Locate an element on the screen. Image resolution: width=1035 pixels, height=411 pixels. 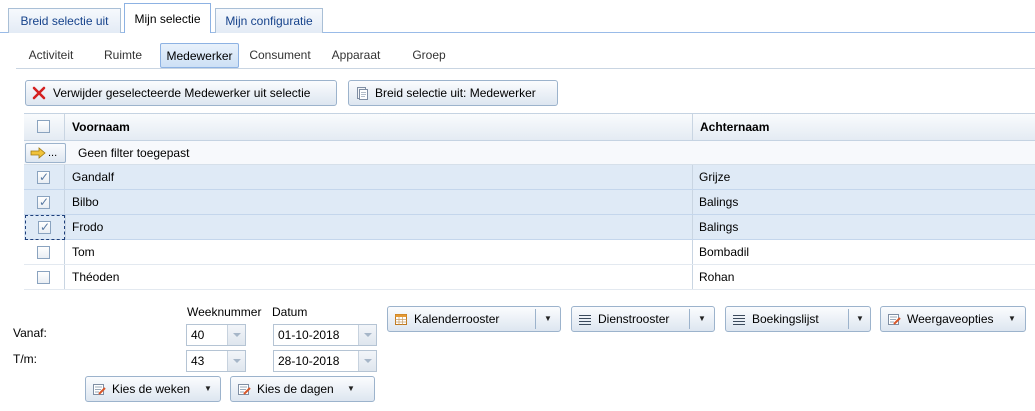
tm-week-combo: 43 is located at coordinates (216, 361).